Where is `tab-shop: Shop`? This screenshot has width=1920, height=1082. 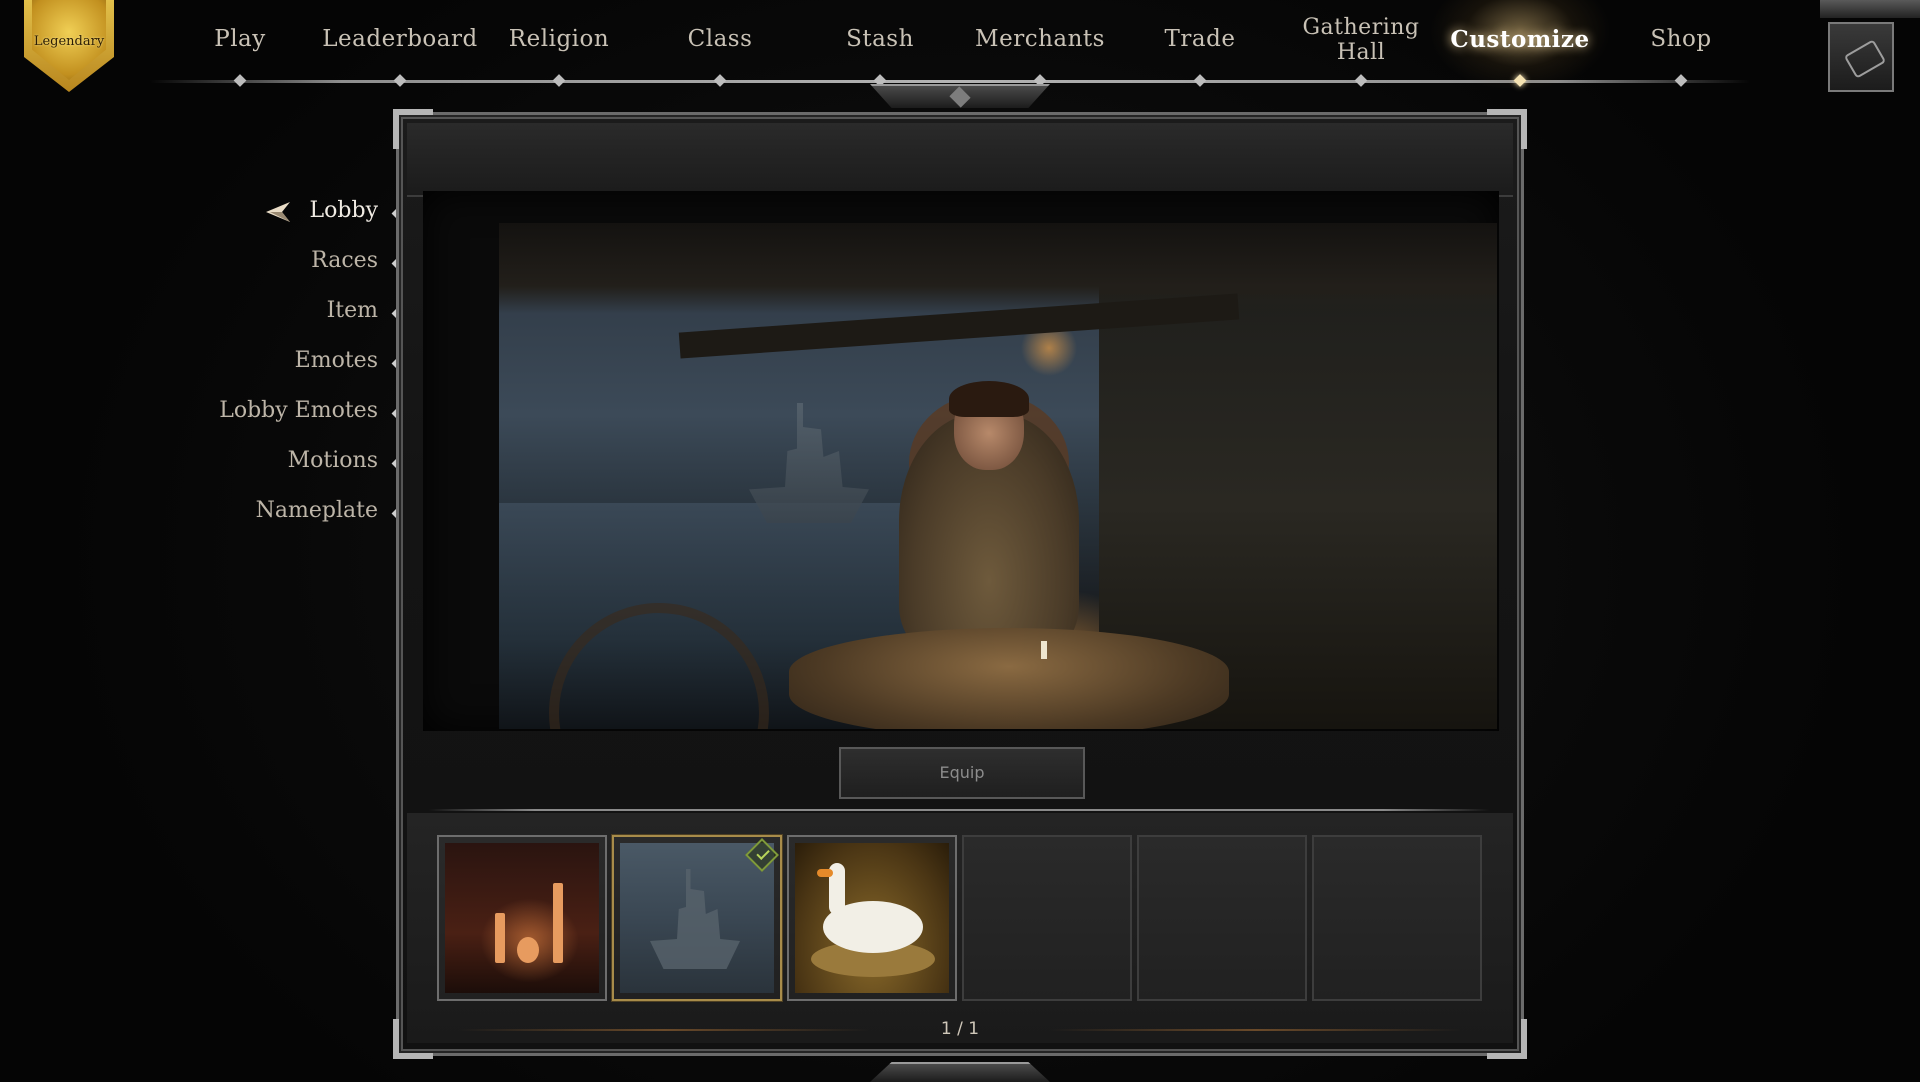 tab-shop: Shop is located at coordinates (1680, 43).